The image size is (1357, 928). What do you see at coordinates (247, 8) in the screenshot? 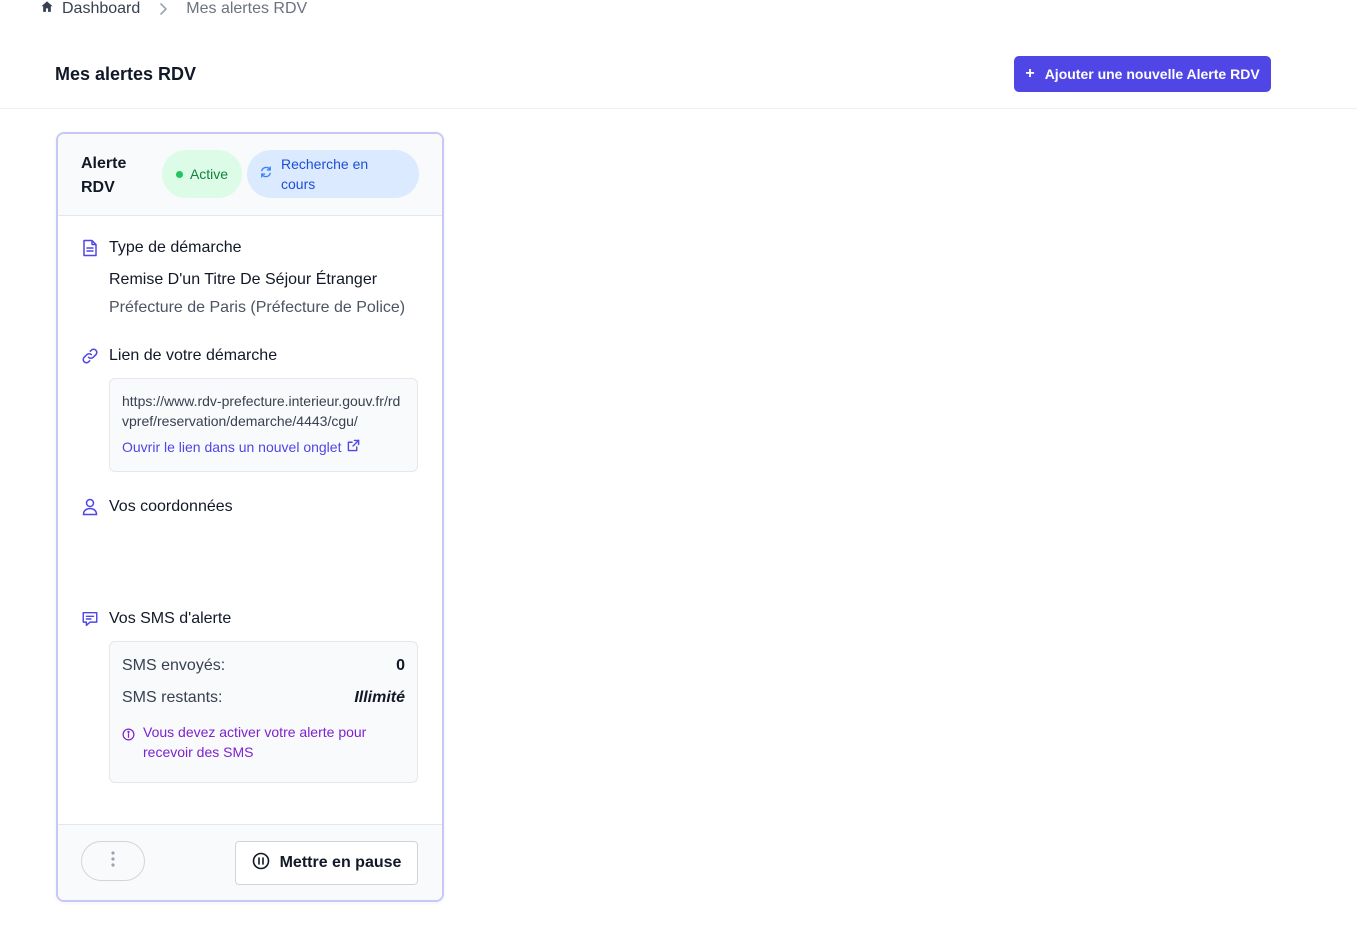
I see `breadcrumb-current: Mes alertes RDV` at bounding box center [247, 8].